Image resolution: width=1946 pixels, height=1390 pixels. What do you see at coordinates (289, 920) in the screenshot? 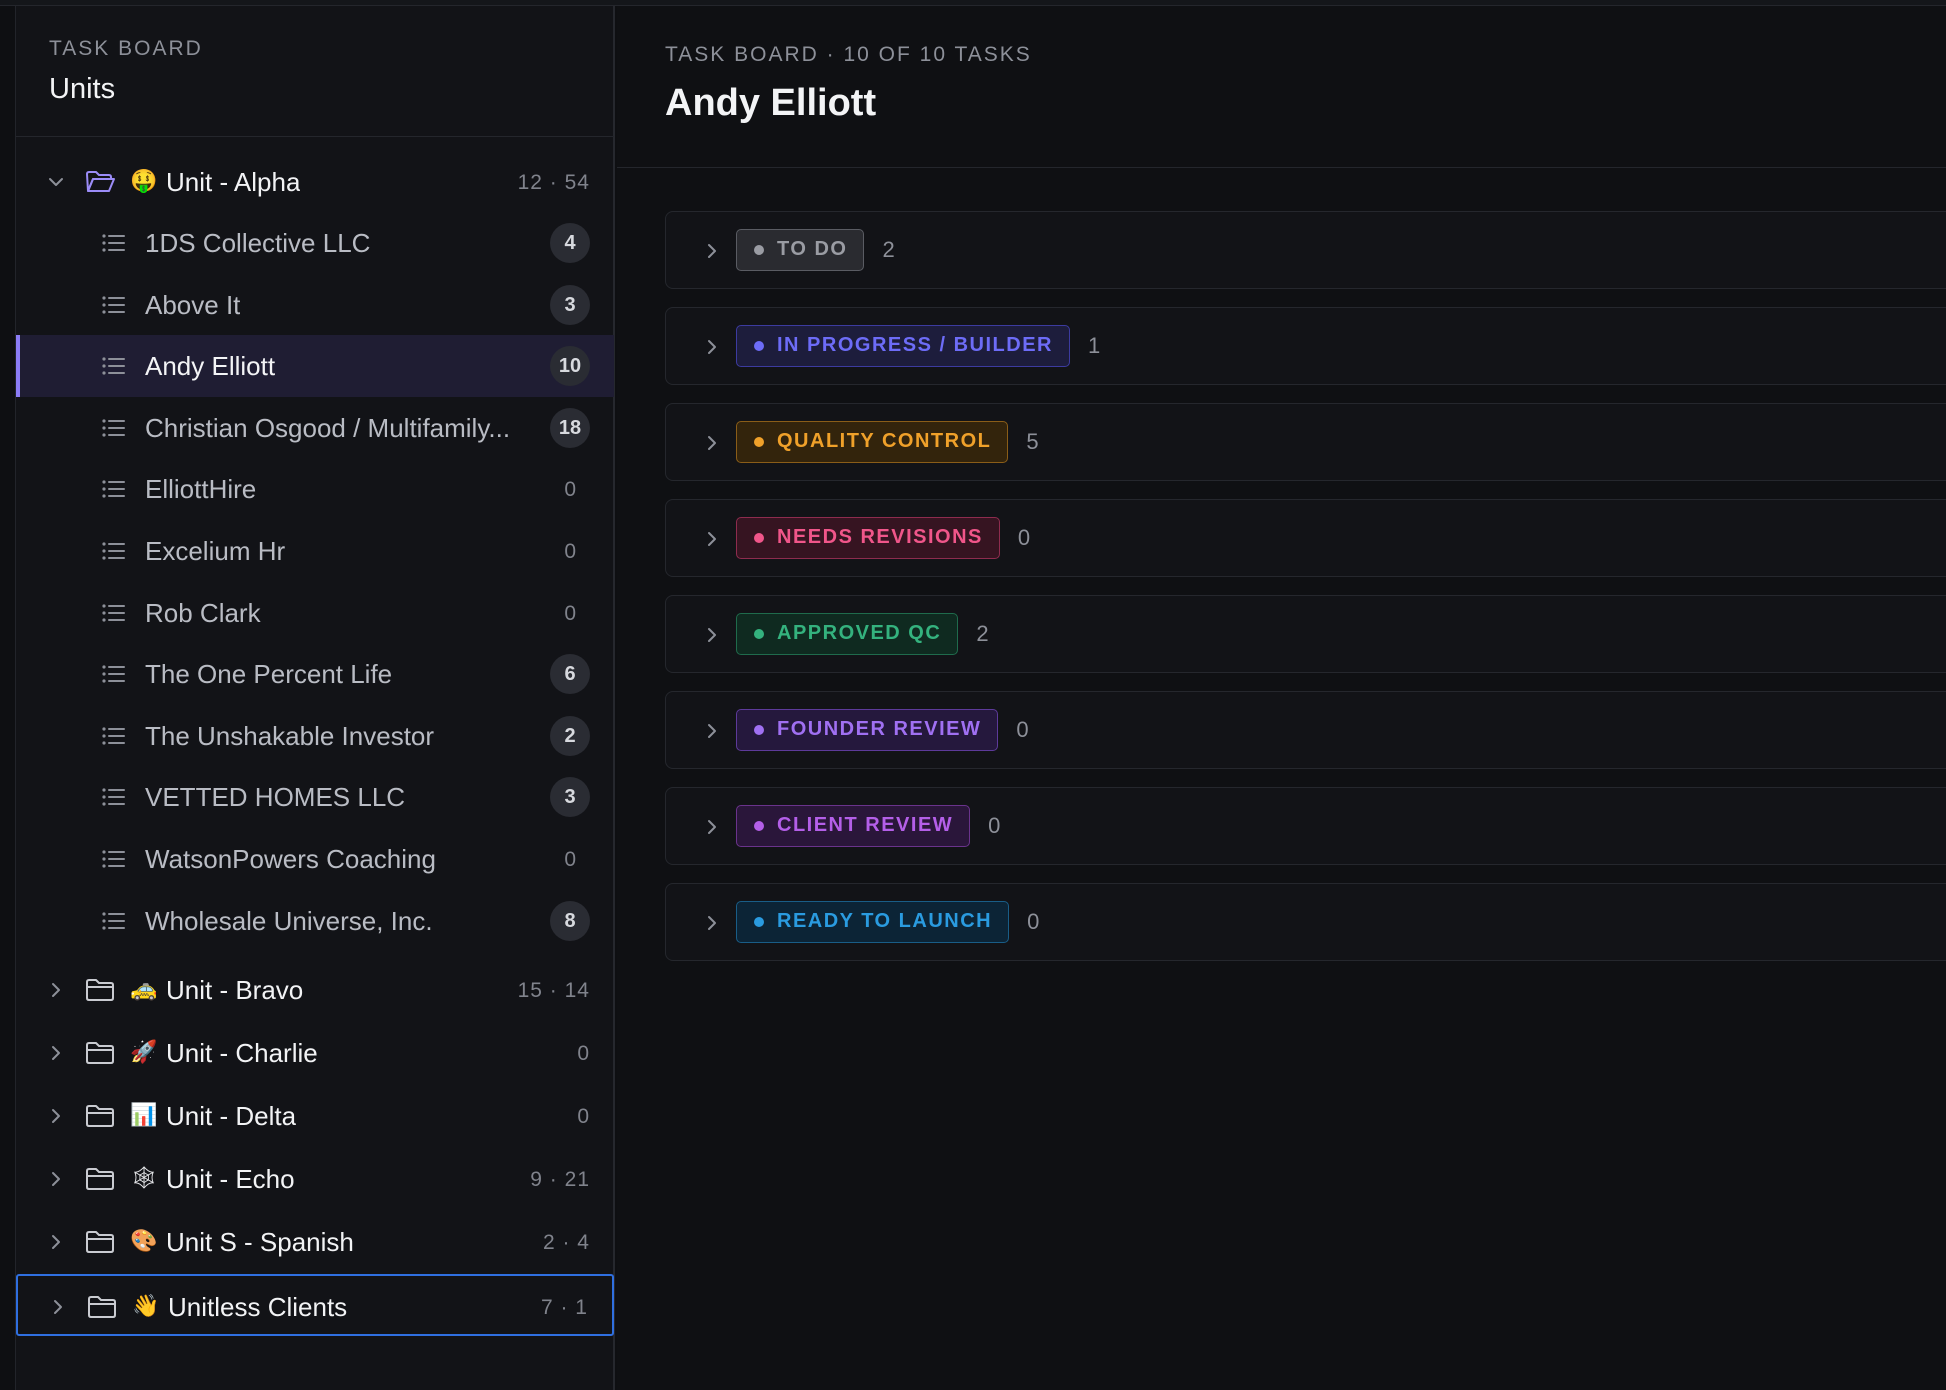
I see `client-label: Wholesale Universe, Inc.` at bounding box center [289, 920].